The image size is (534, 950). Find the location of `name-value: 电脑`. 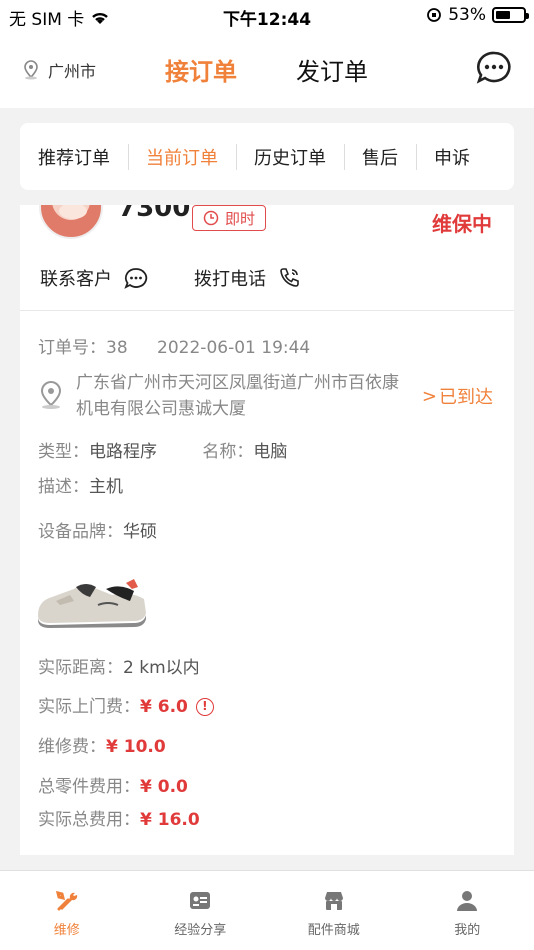

name-value: 电脑 is located at coordinates (270, 452).